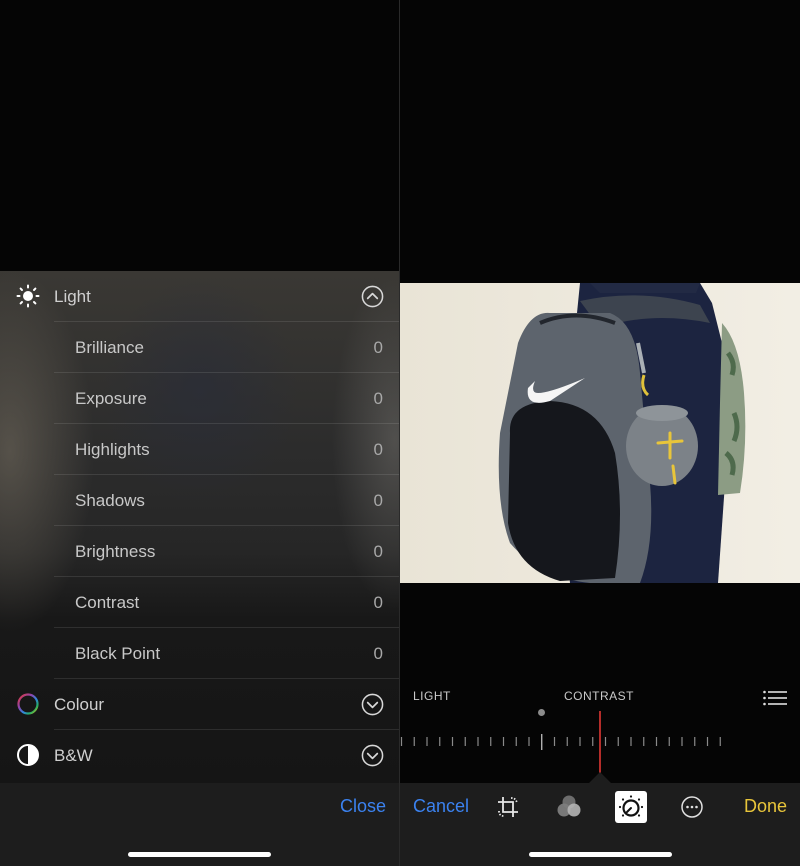 The image size is (800, 866). I want to click on section-label: Colour, so click(79, 704).